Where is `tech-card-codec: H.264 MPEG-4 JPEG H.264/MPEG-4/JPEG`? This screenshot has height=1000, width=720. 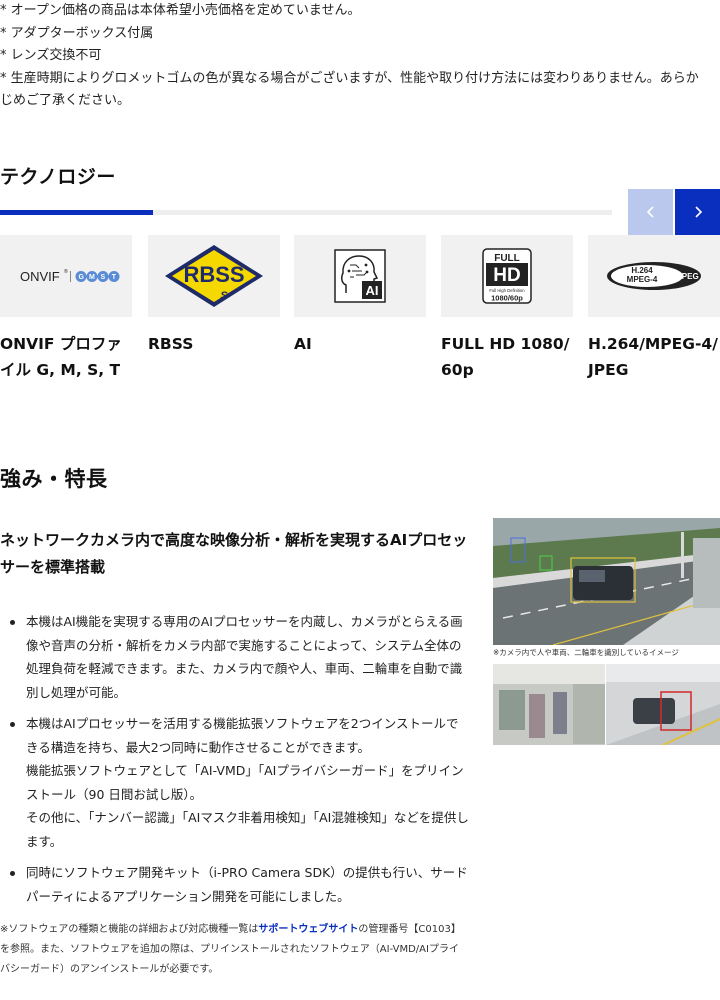
tech-card-codec: H.264 MPEG-4 JPEG H.264/MPEG-4/JPEG is located at coordinates (654, 309).